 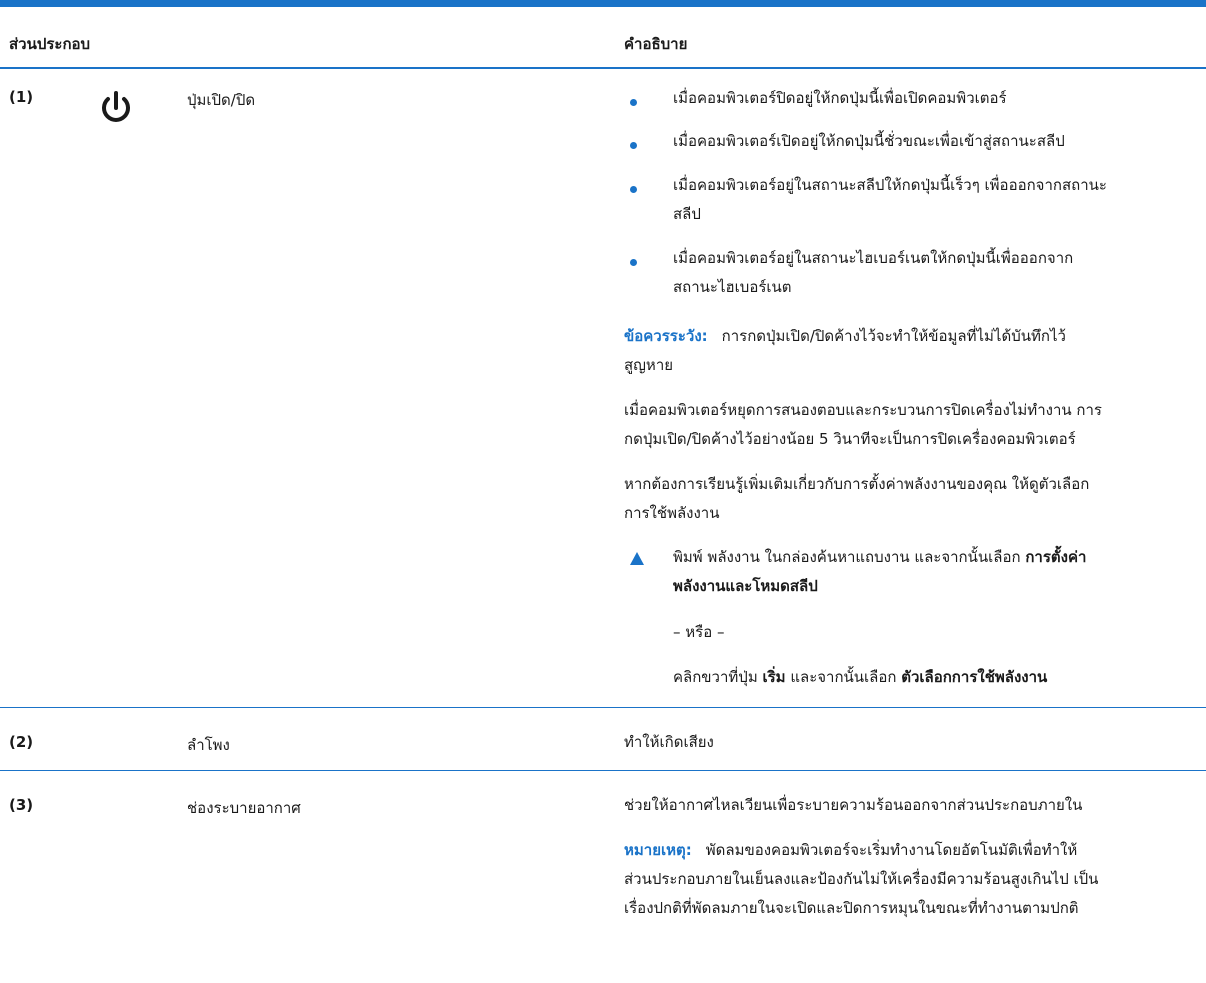 I want to click on row-2-name: ลำโพง, so click(x=208, y=745).